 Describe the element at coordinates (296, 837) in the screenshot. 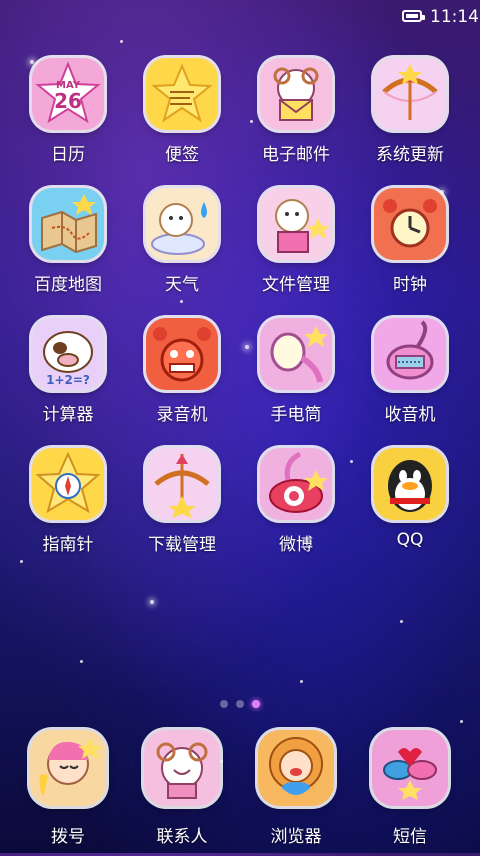

I see `app-label: 浏览器` at that location.